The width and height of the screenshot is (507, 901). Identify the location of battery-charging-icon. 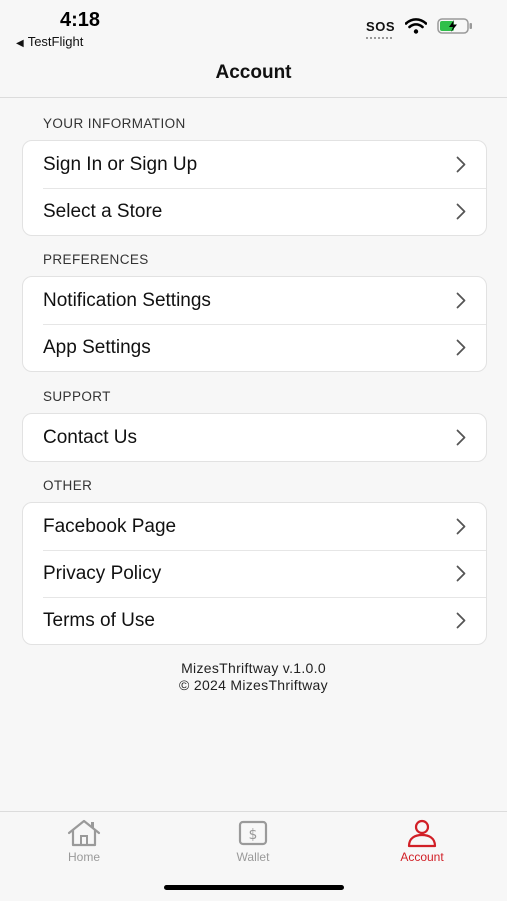
(455, 26).